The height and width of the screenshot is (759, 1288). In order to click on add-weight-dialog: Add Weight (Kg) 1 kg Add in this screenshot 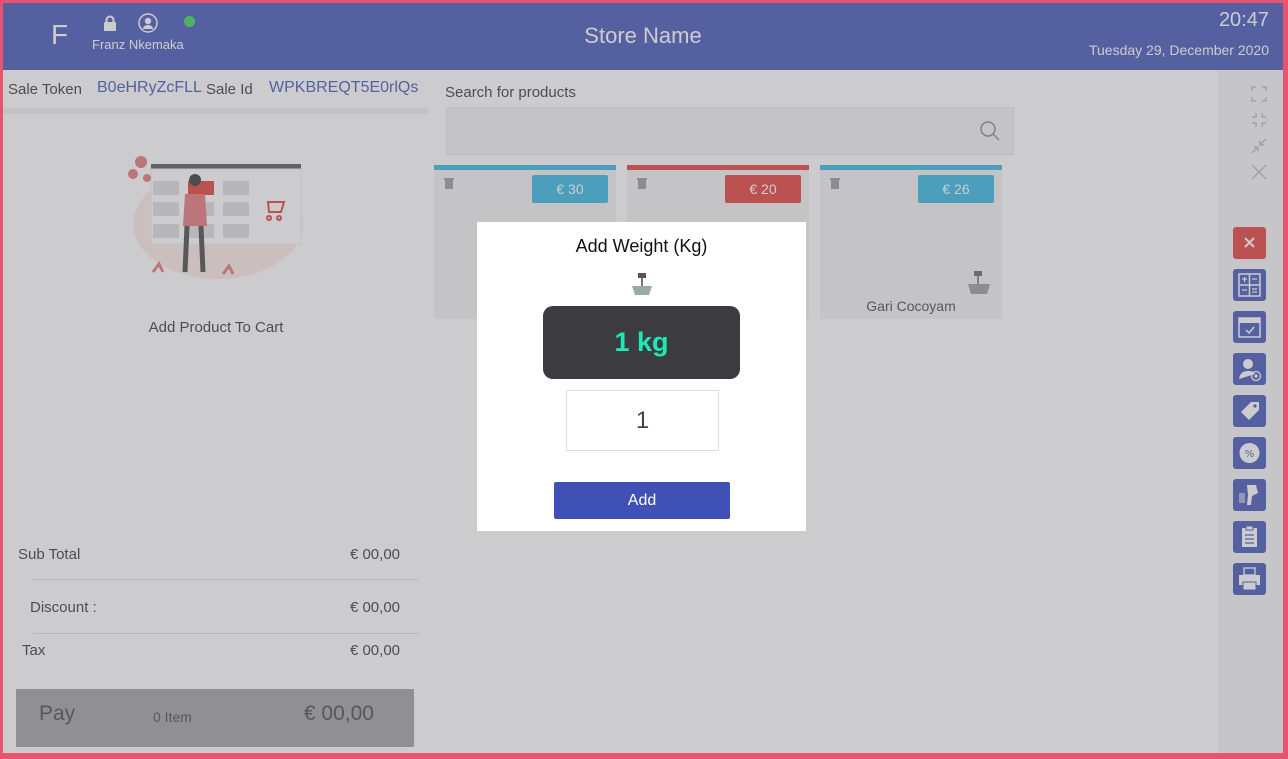, I will do `click(641, 376)`.